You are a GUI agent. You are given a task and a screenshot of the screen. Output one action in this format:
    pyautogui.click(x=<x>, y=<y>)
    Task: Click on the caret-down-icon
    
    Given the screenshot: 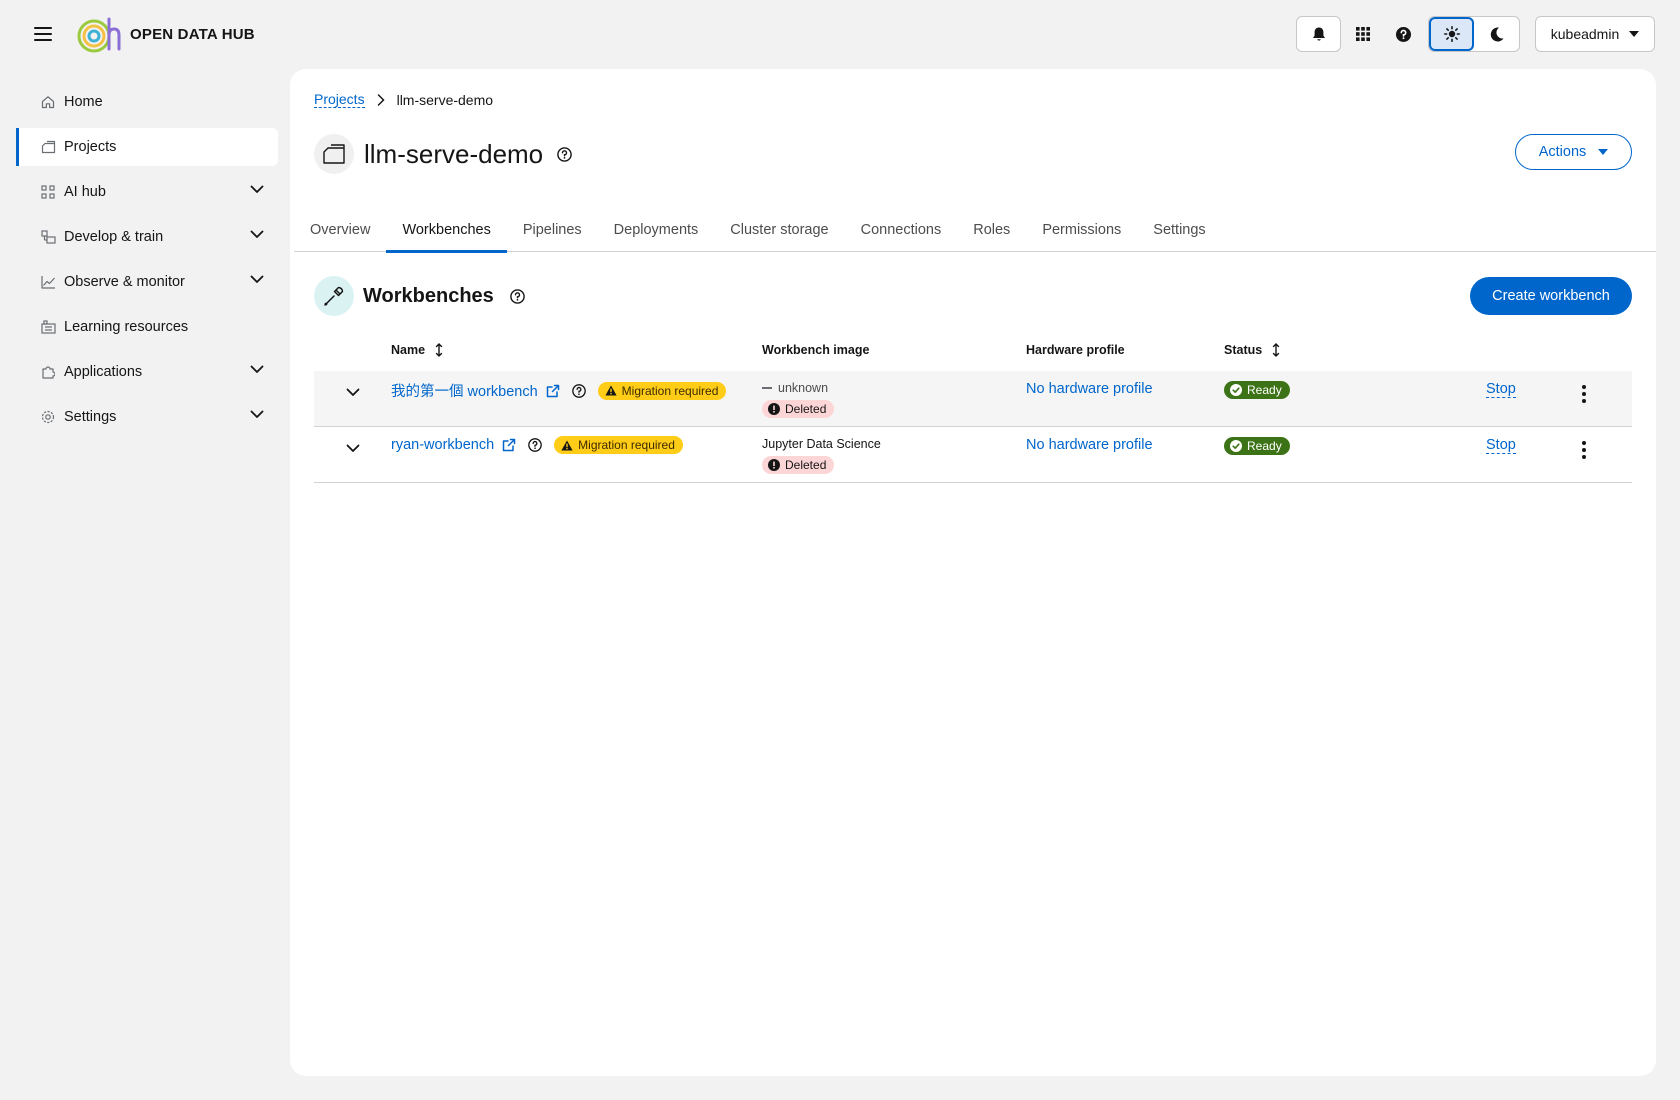 What is the action you would take?
    pyautogui.click(x=1603, y=152)
    